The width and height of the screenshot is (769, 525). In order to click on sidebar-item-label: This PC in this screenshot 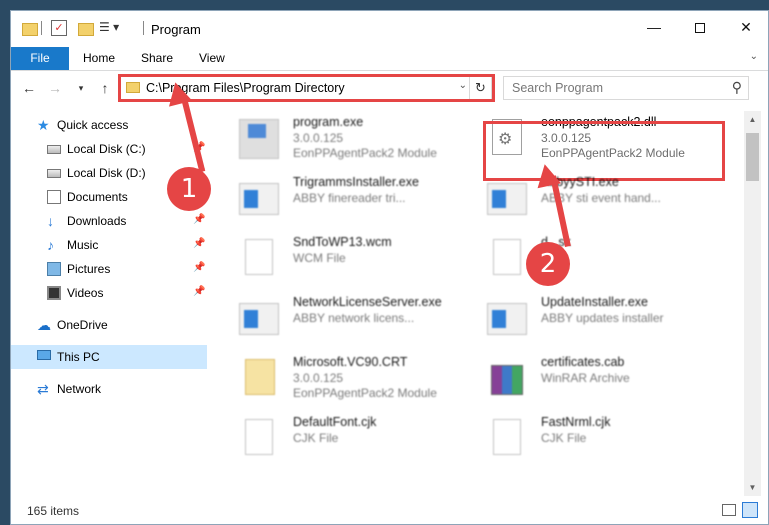, I will do `click(78, 357)`.